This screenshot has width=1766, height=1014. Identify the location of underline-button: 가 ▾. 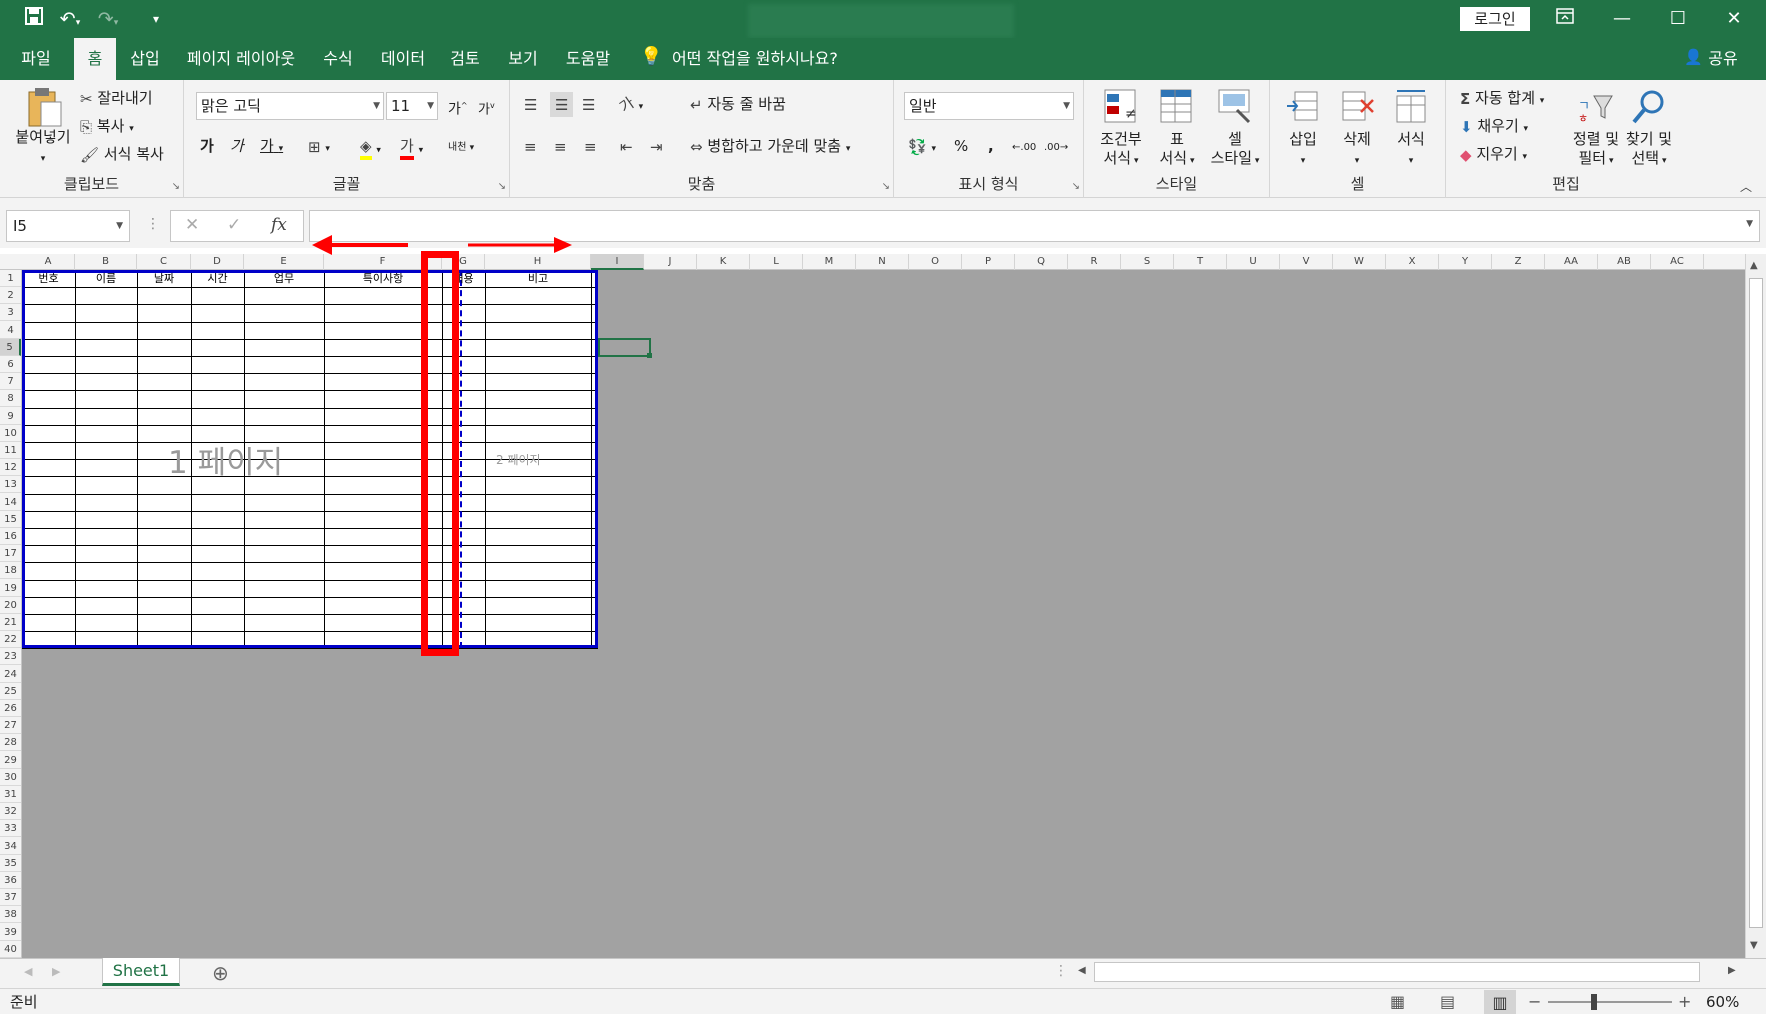
(271, 147).